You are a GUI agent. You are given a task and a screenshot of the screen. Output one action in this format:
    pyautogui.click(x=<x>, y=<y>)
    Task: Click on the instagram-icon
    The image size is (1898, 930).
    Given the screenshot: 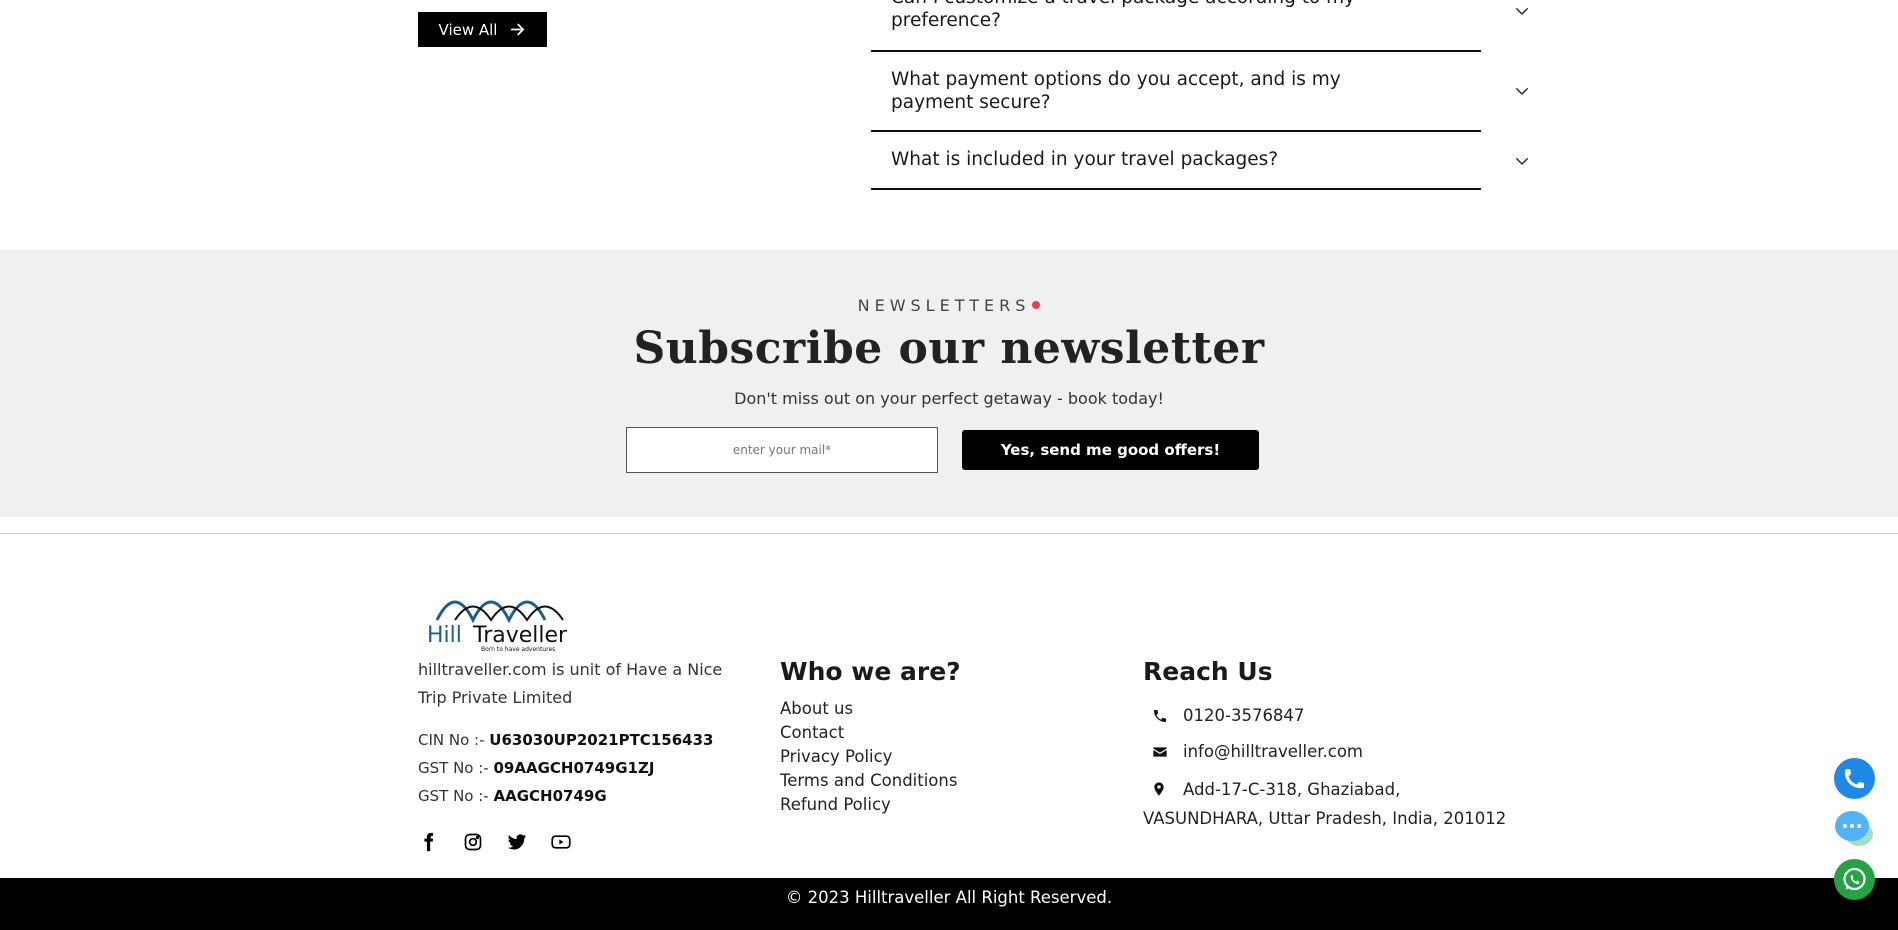 What is the action you would take?
    pyautogui.click(x=473, y=842)
    